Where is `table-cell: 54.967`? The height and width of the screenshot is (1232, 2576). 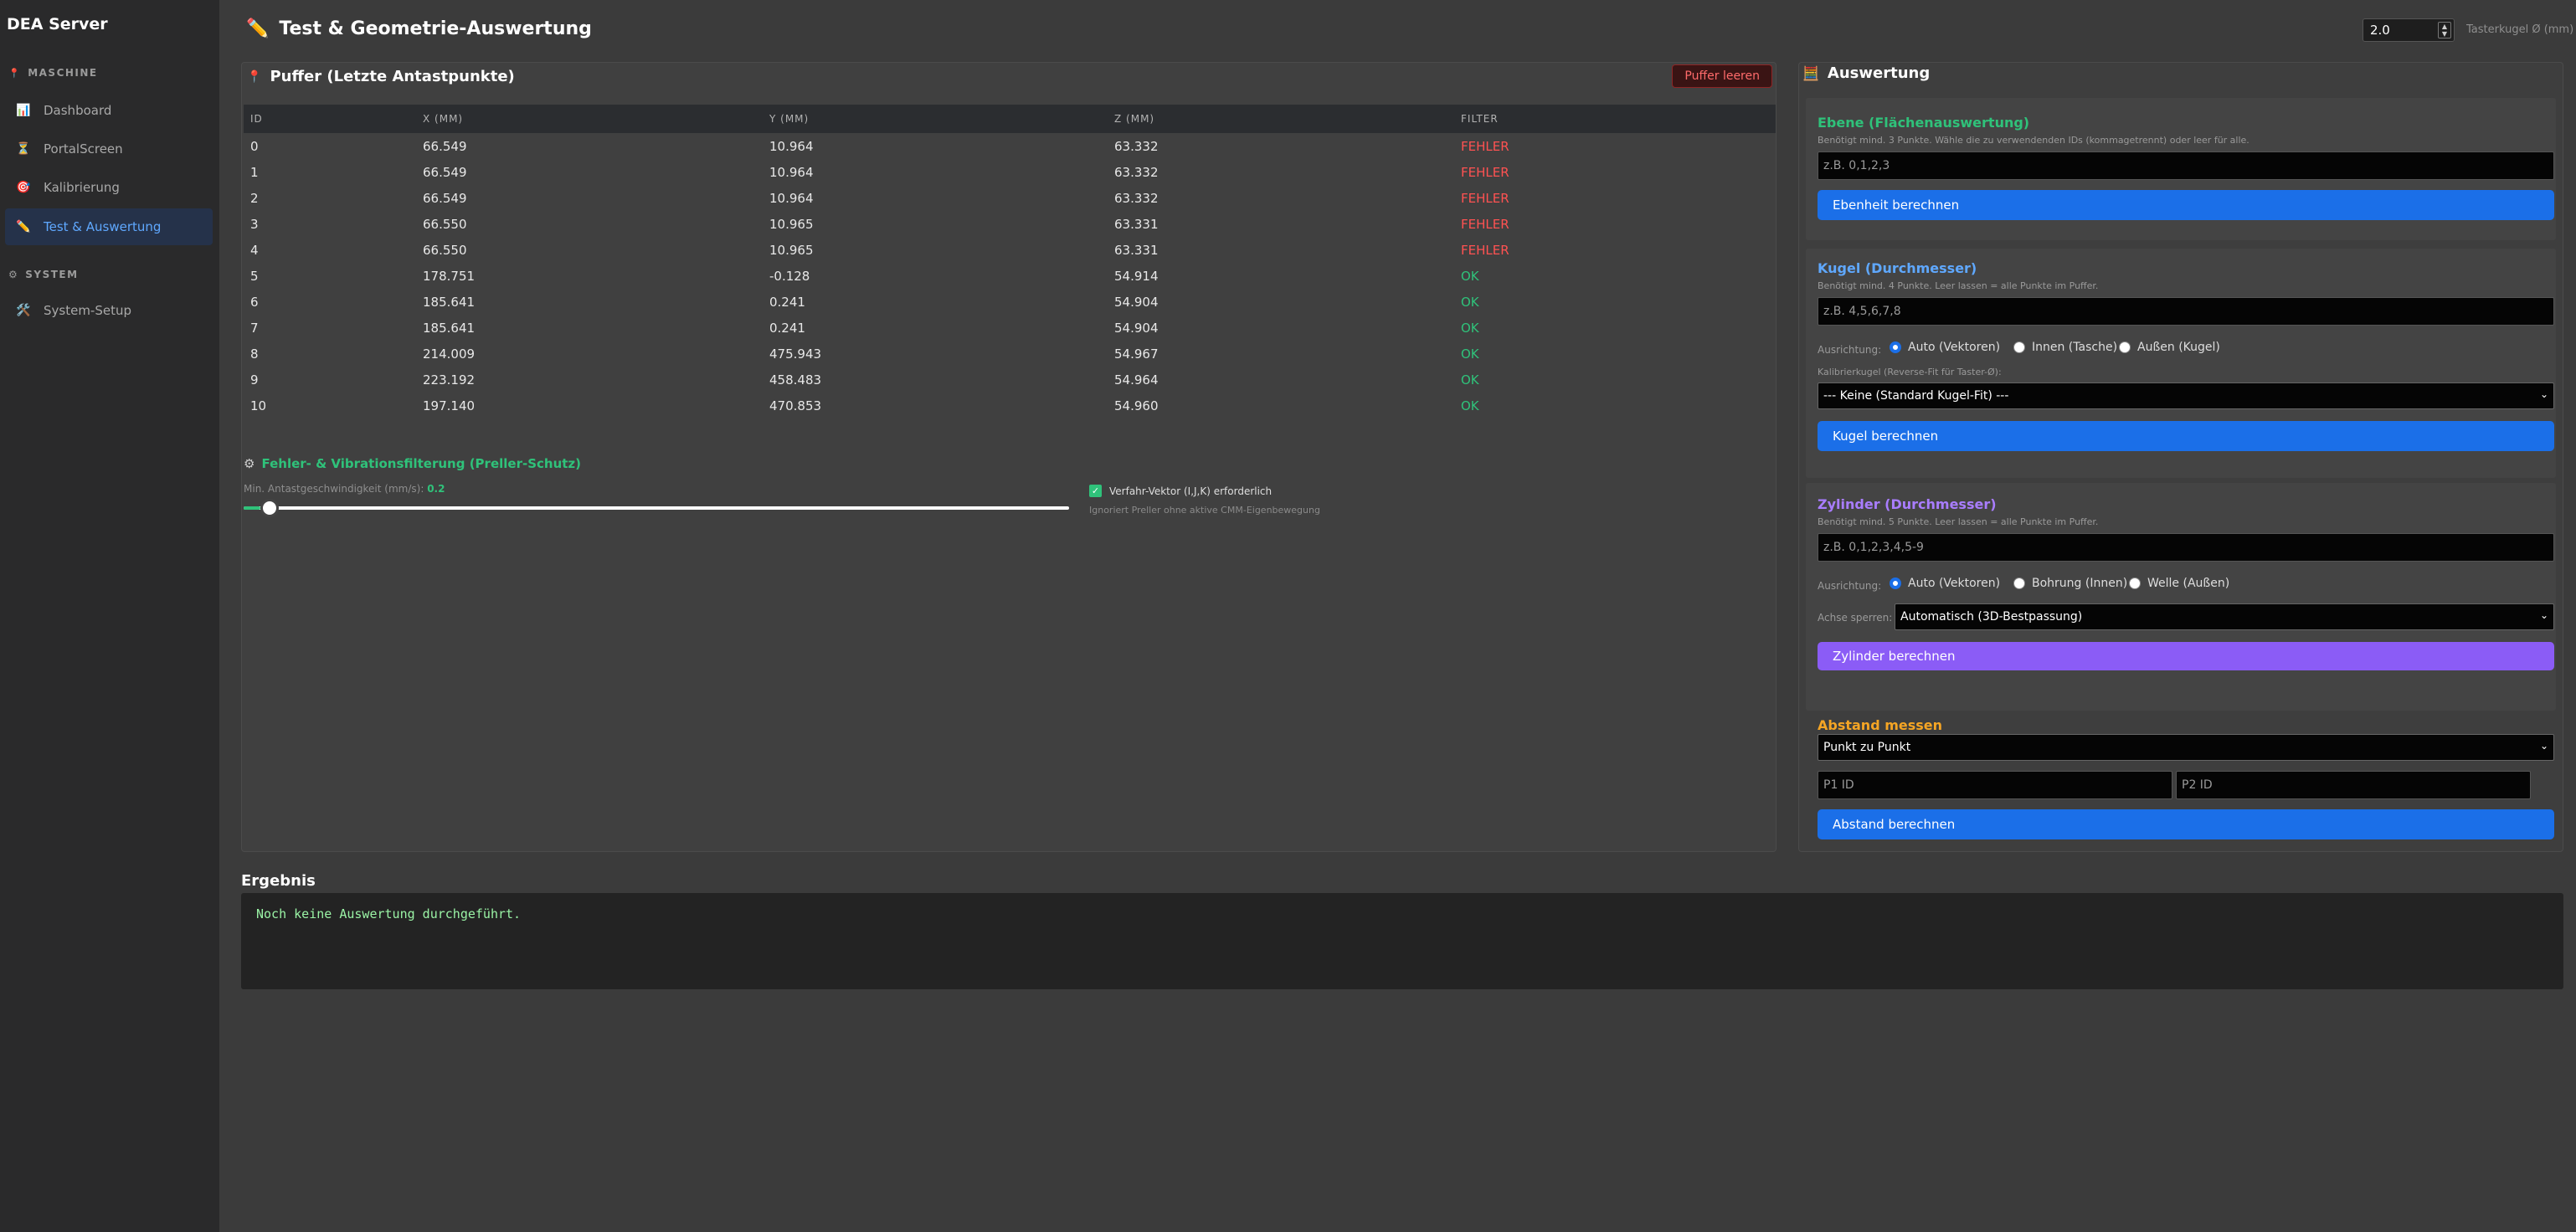
table-cell: 54.967 is located at coordinates (1137, 354).